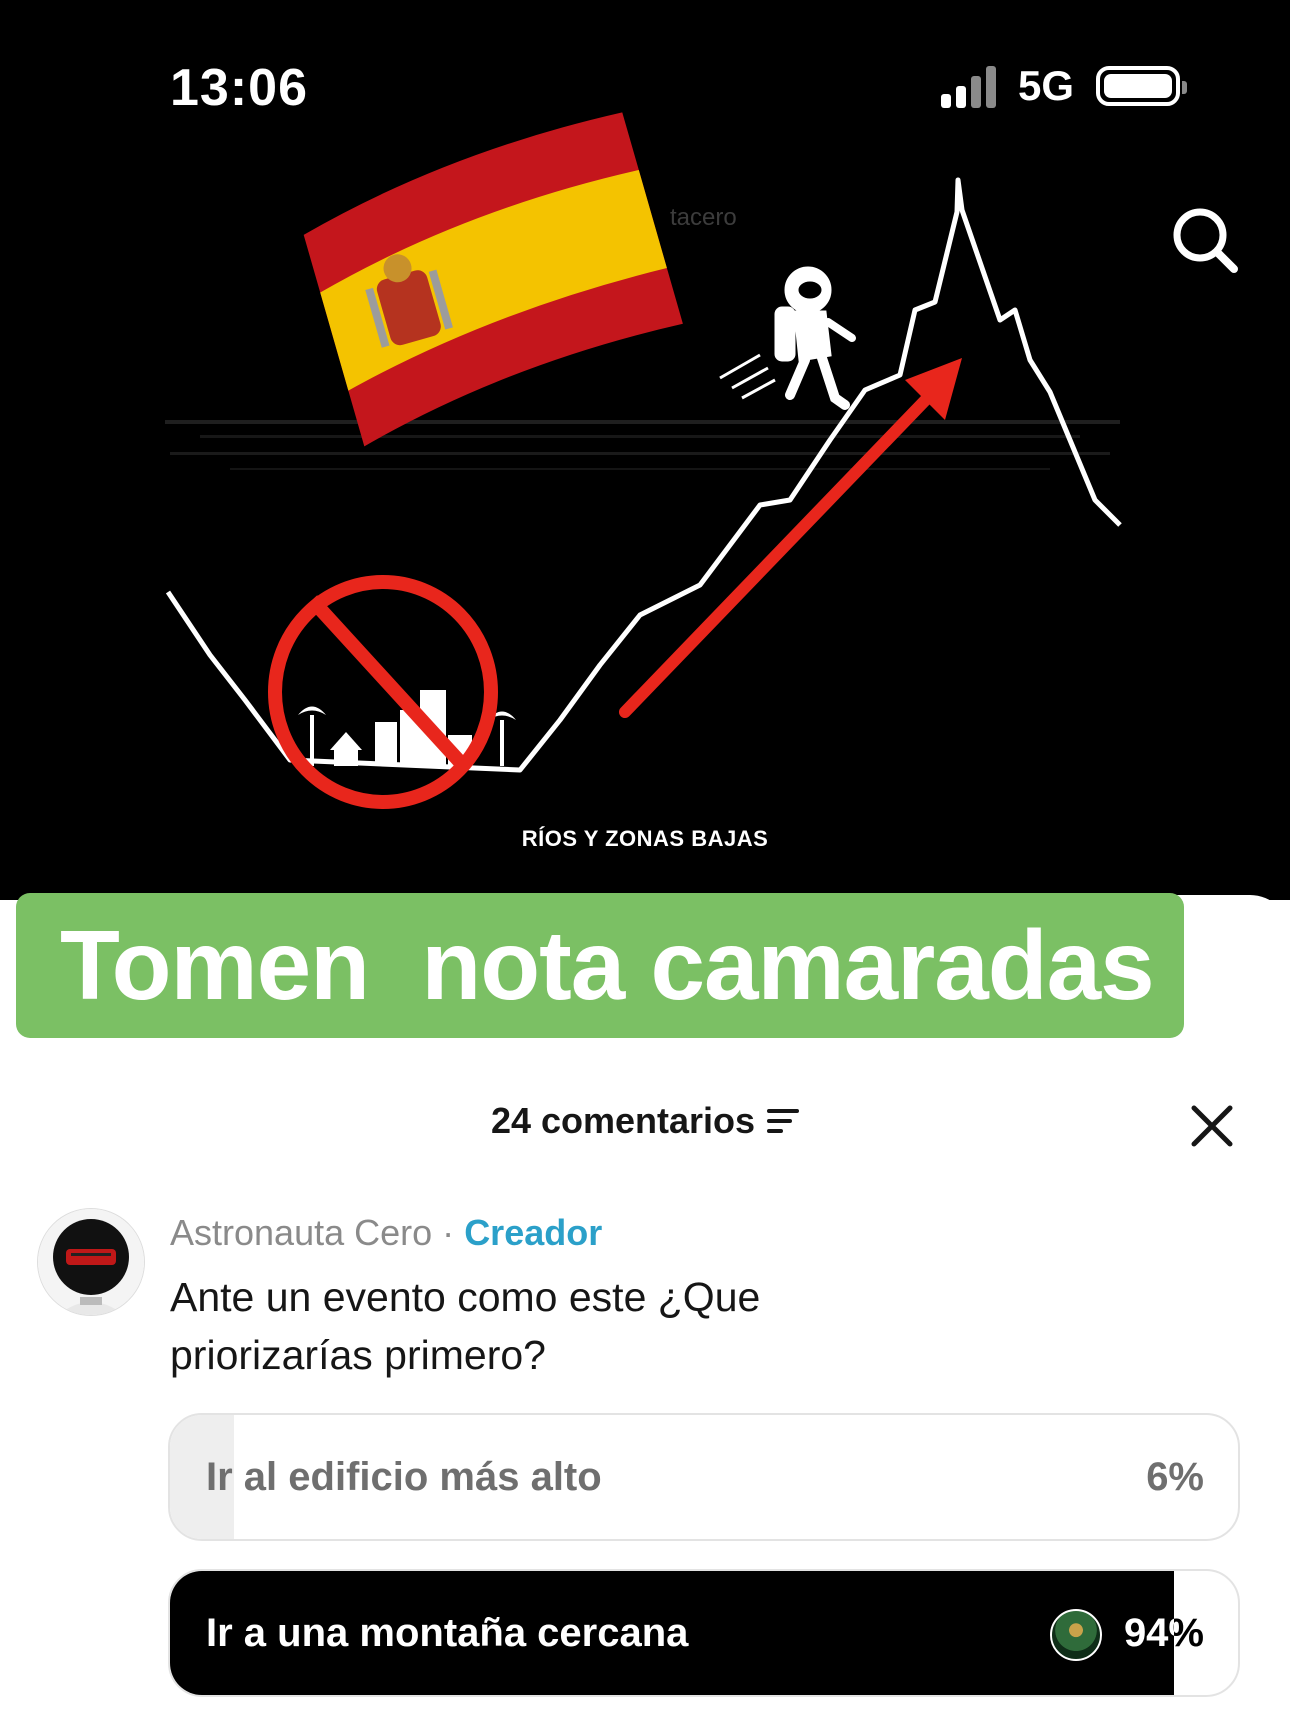 Image resolution: width=1290 pixels, height=1718 pixels. I want to click on poll-option-label: Ir a una montaña cercana, so click(447, 1633).